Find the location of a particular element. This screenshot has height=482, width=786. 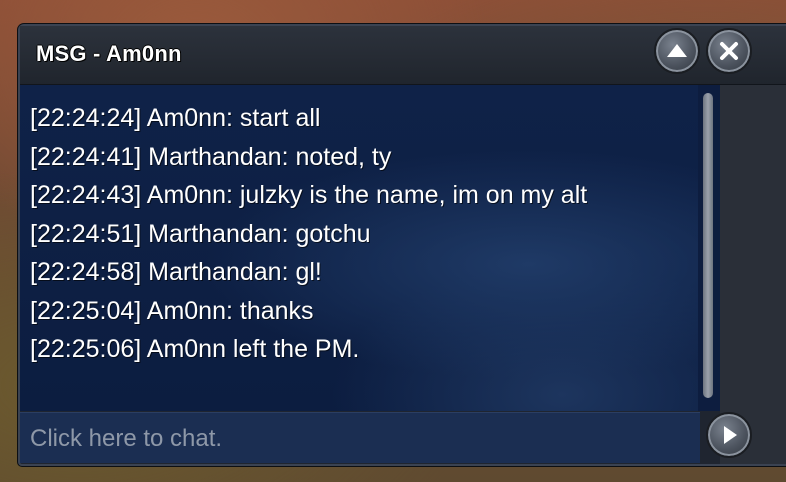

chat-message: [22:24:51] Marthandan: gotchu is located at coordinates (200, 233).